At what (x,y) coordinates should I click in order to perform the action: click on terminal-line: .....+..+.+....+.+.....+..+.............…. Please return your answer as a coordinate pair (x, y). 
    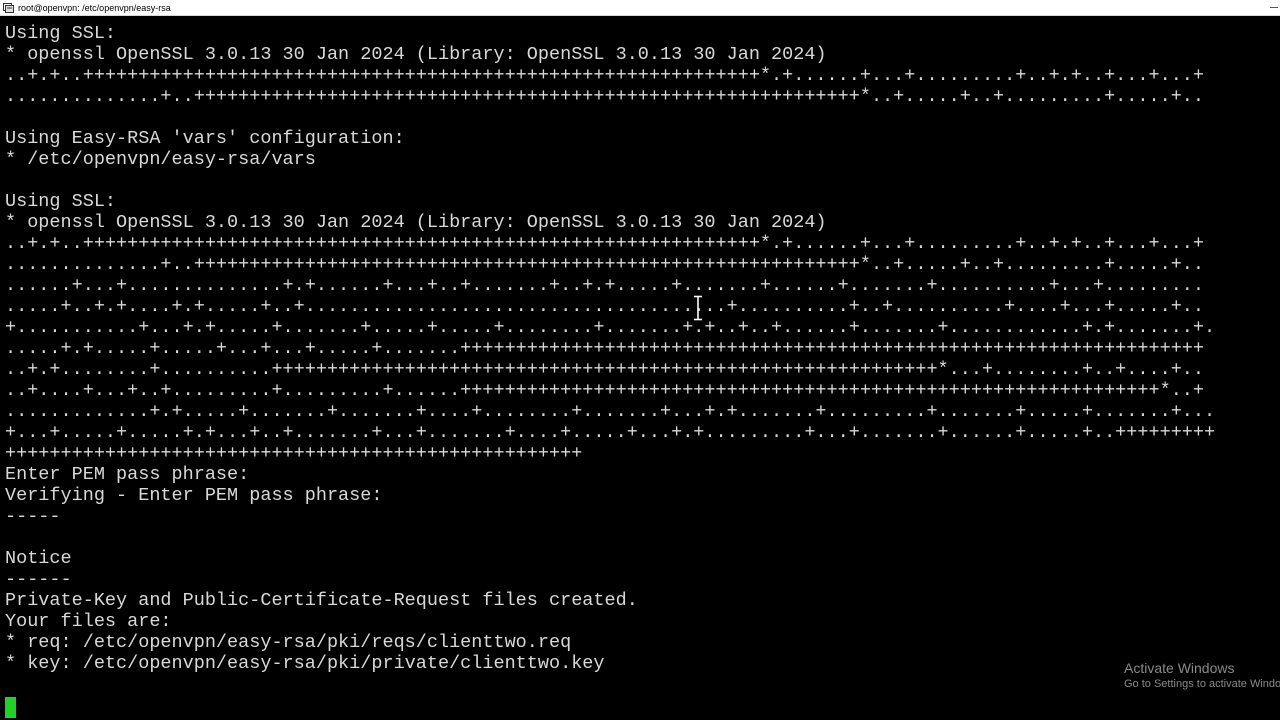
    Looking at the image, I should click on (604, 306).